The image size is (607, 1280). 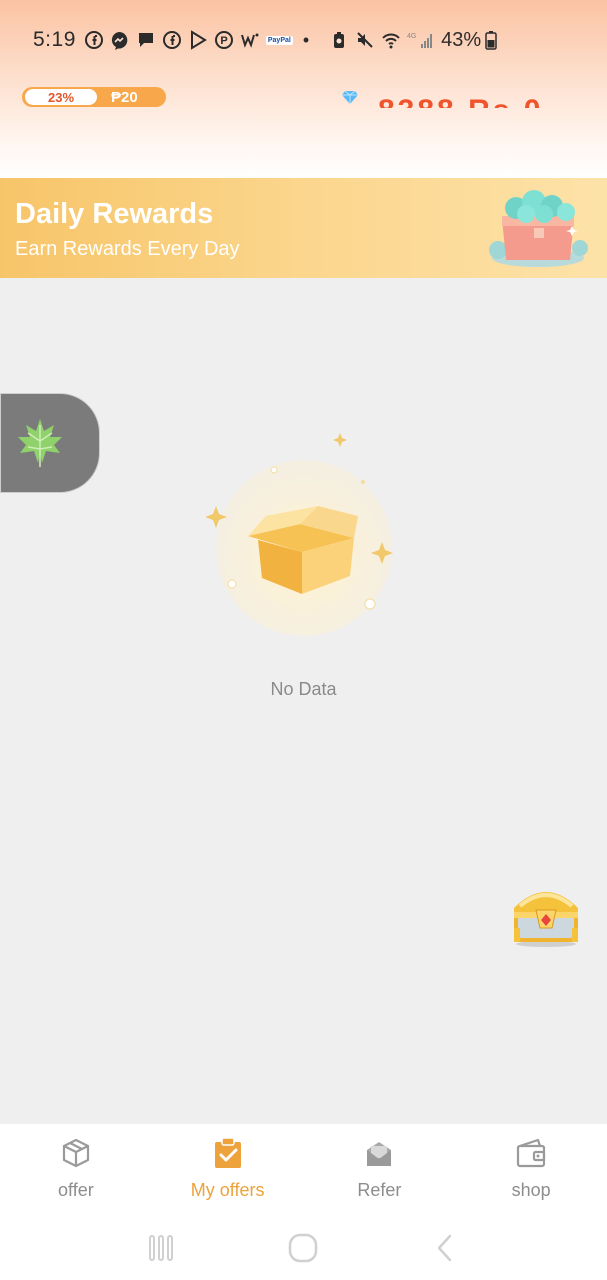 I want to click on battery-icon, so click(x=491, y=40).